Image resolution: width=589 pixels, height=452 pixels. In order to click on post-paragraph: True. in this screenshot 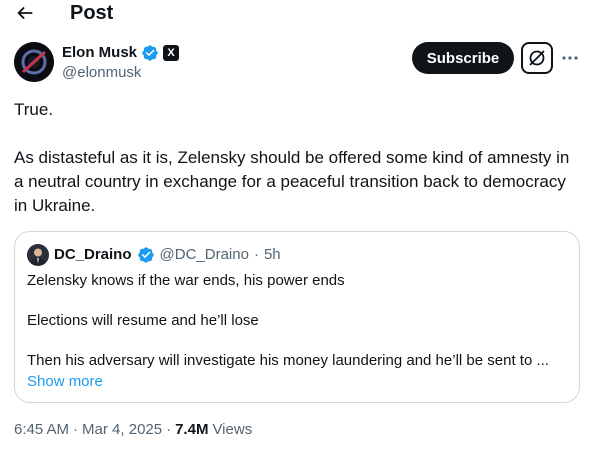, I will do `click(34, 109)`.